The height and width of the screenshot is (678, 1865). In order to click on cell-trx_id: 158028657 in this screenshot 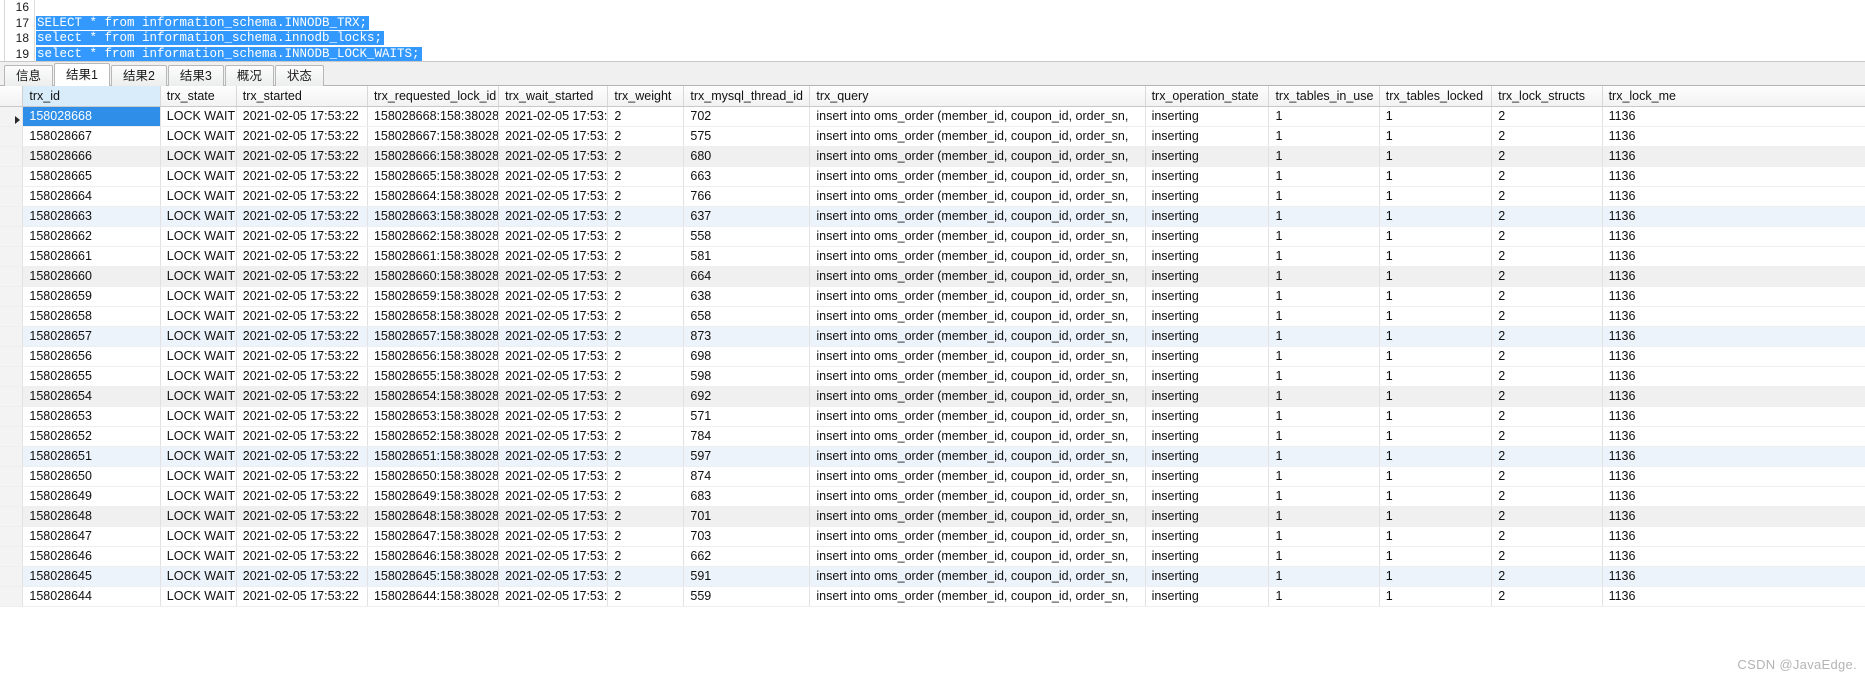, I will do `click(91, 336)`.